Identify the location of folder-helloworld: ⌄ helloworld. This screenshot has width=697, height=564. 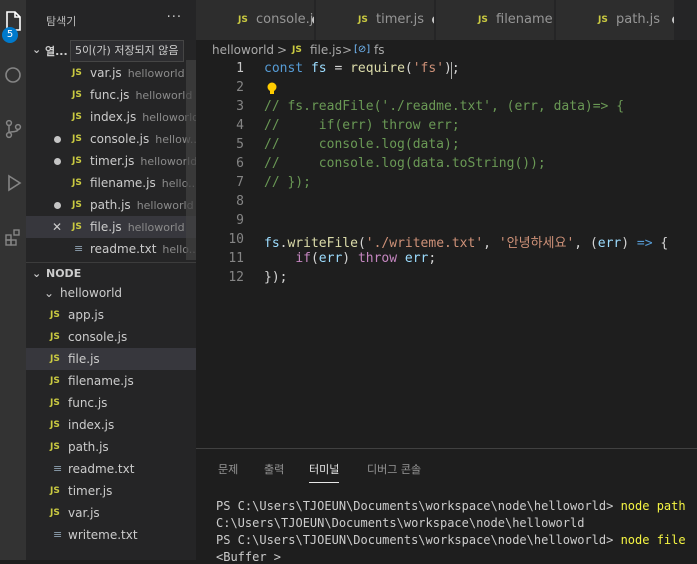
(111, 293).